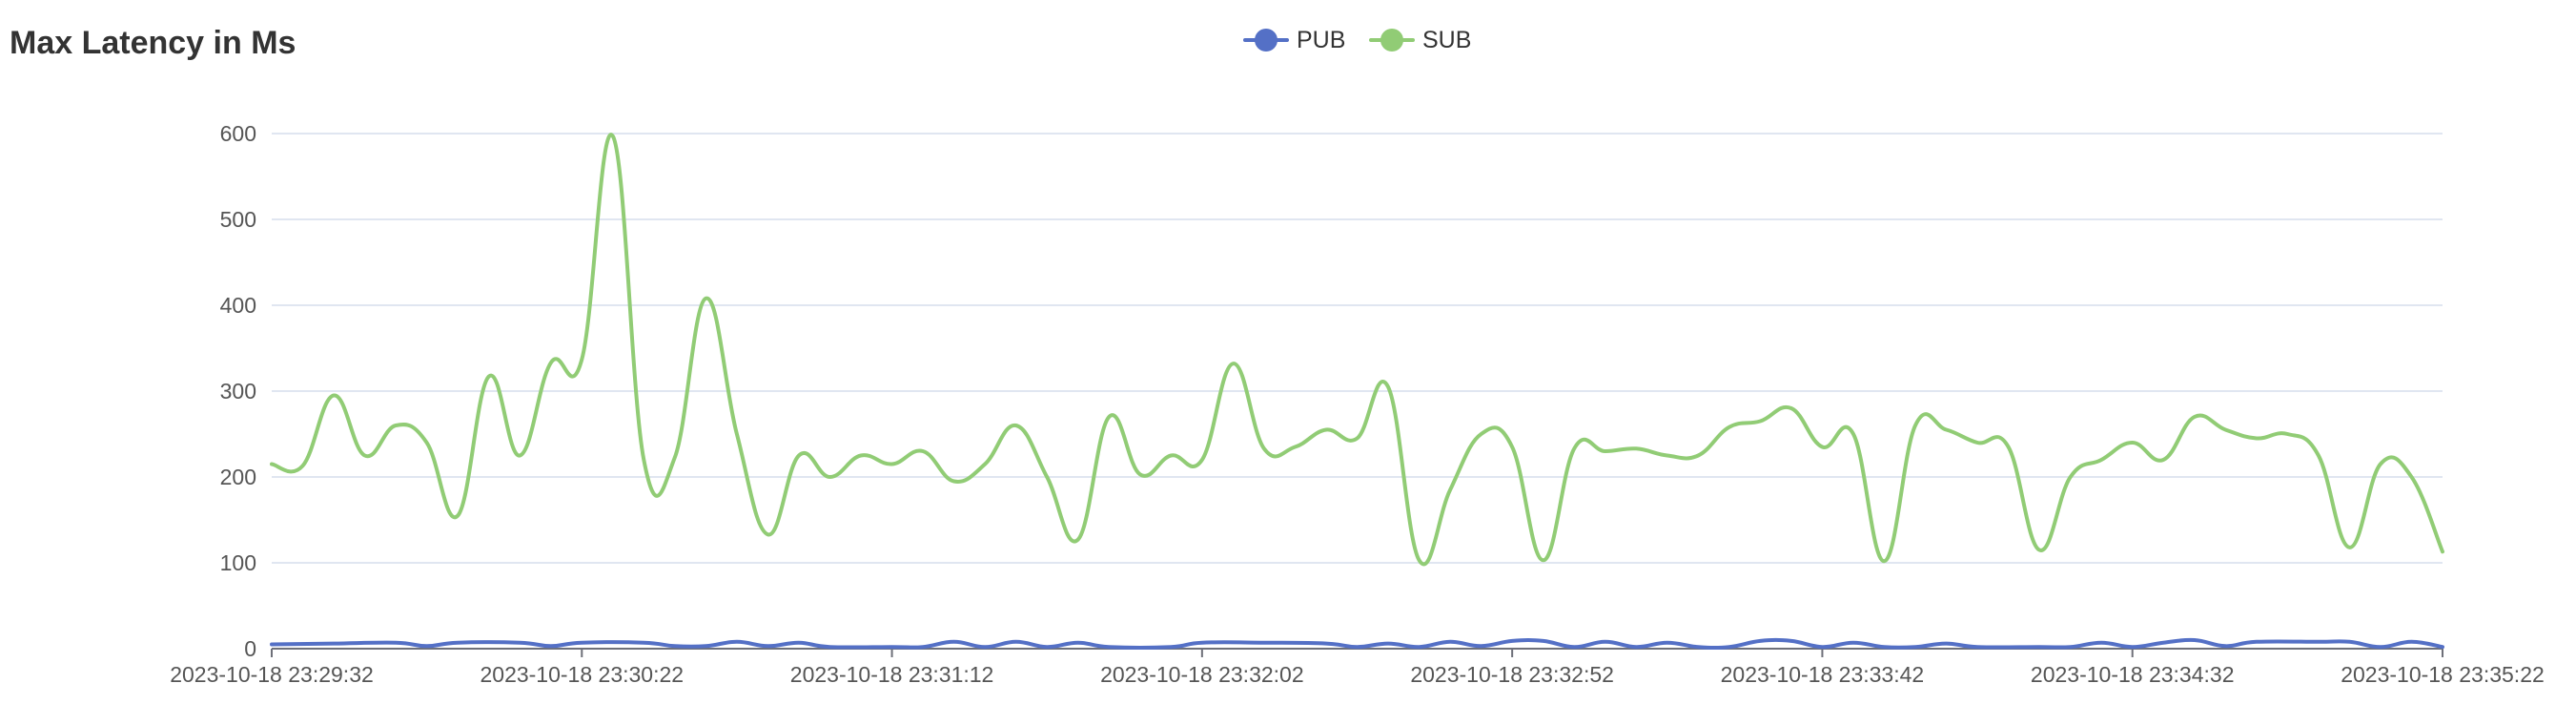  Describe the element at coordinates (238, 562) in the screenshot. I see `y-tick-label: 100` at that location.